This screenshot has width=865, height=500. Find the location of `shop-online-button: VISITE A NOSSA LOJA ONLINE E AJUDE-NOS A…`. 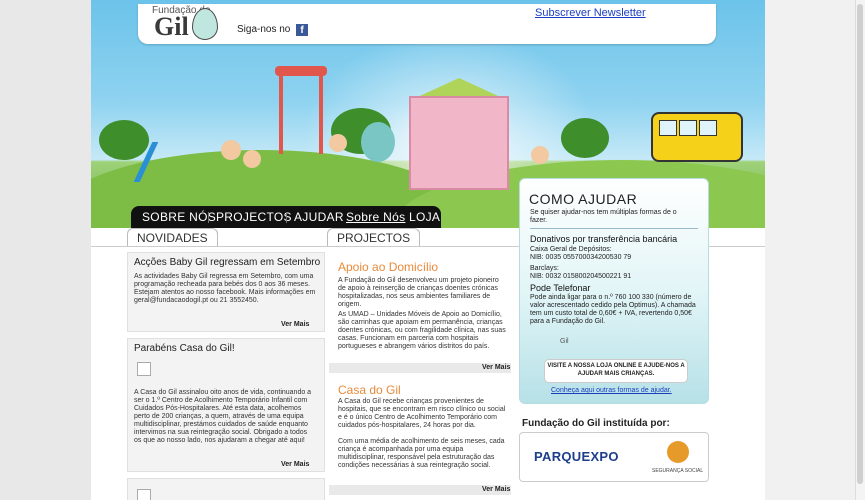

shop-online-button: VISITE A NOSSA LOJA ONLINE E AJUDE-NOS A… is located at coordinates (616, 371).